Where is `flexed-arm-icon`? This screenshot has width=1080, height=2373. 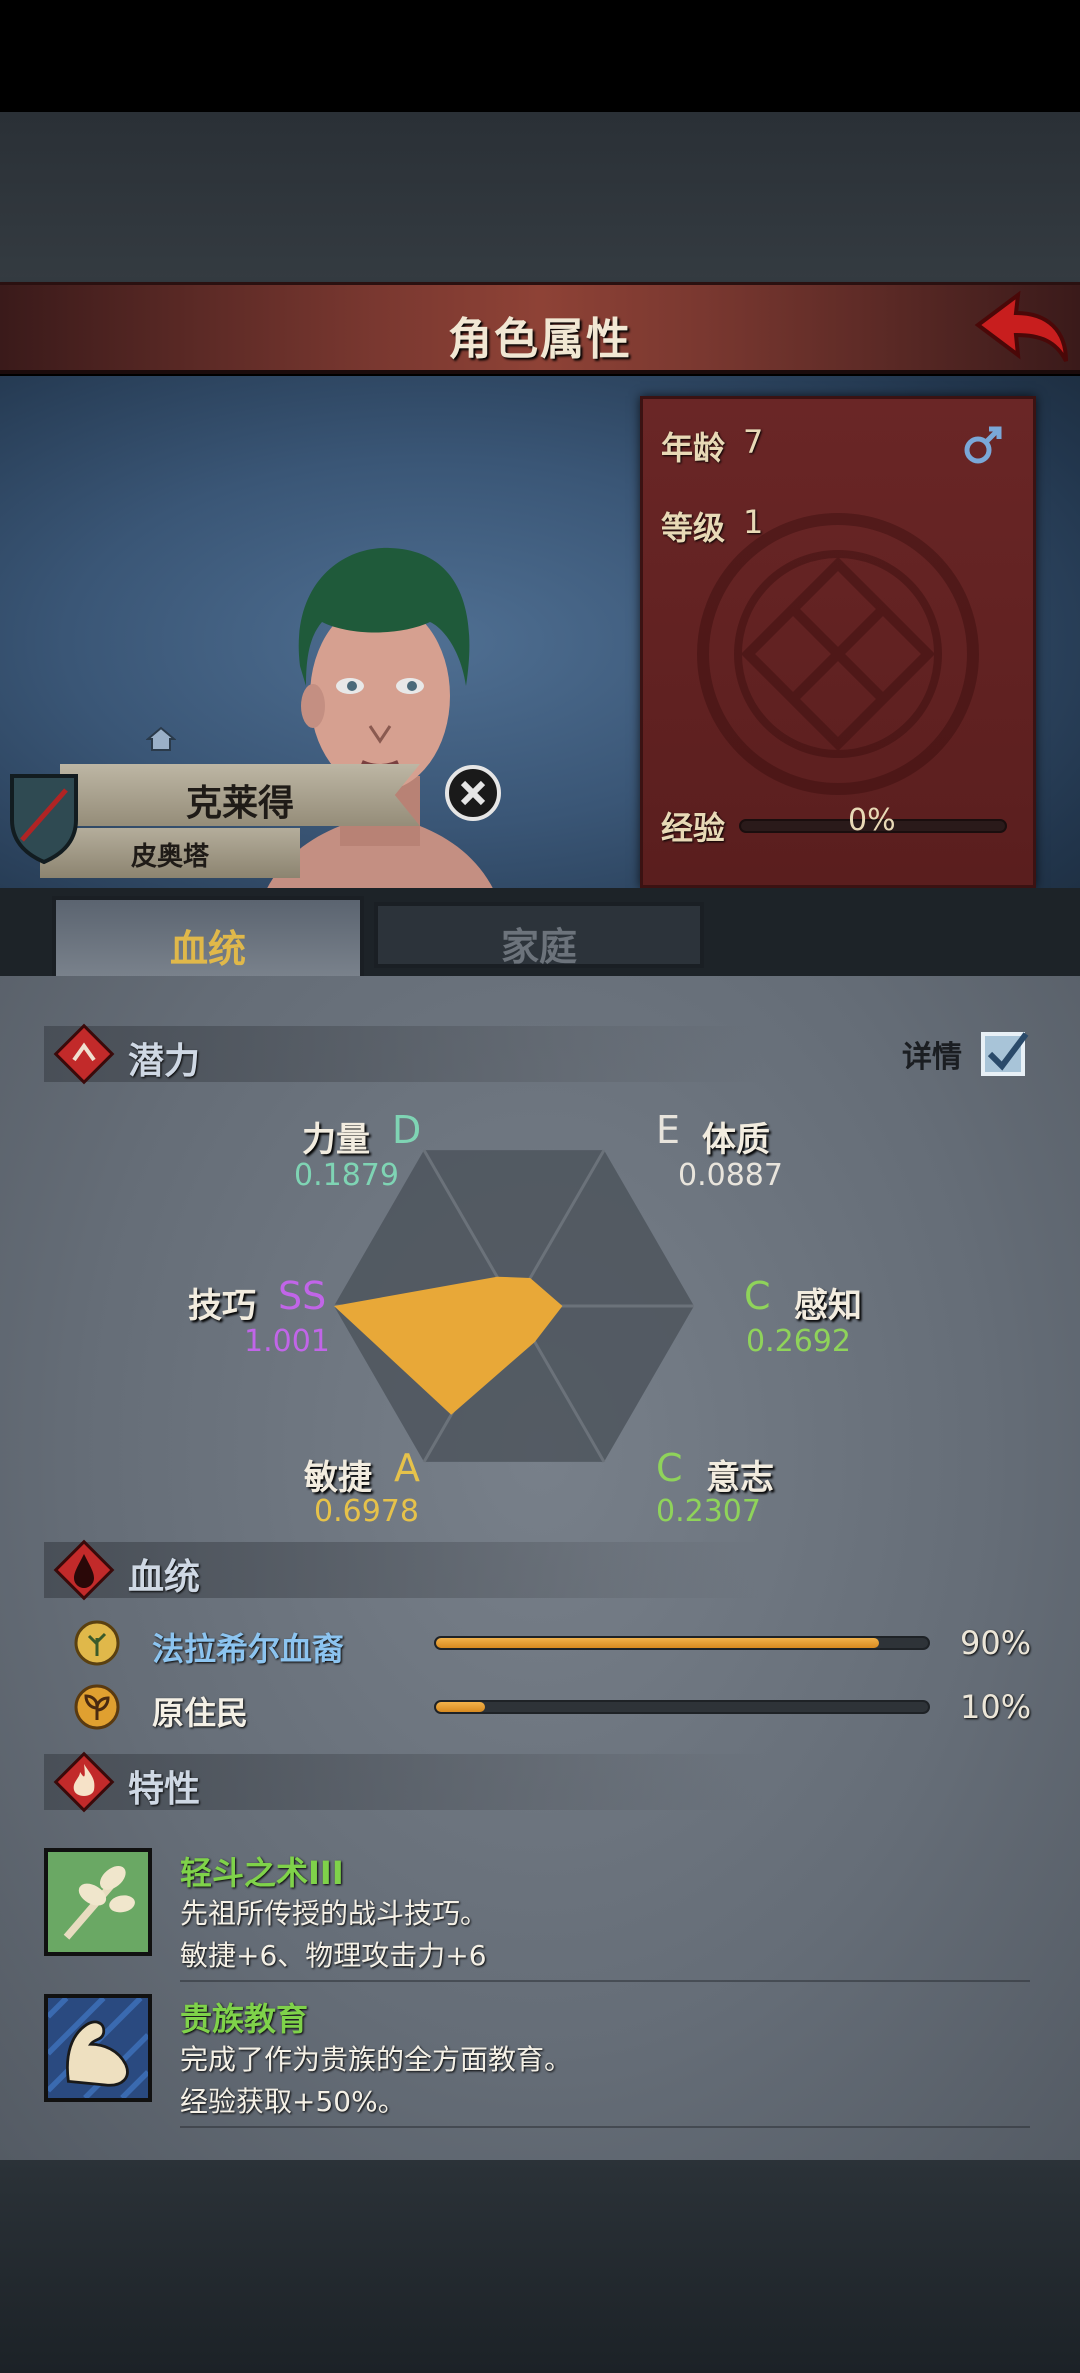 flexed-arm-icon is located at coordinates (98, 2048).